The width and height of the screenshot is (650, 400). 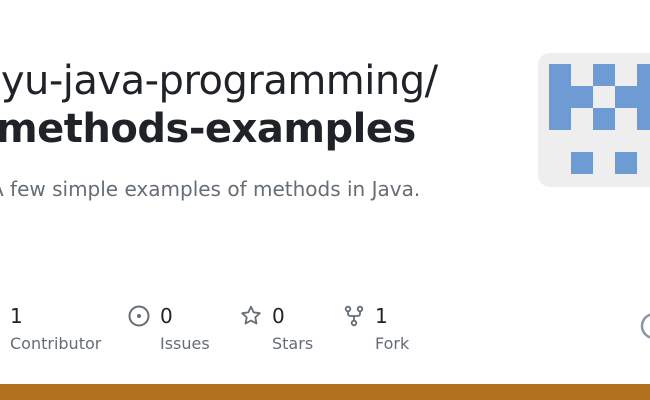 What do you see at coordinates (208, 129) in the screenshot?
I see `repo-name: methods-examples` at bounding box center [208, 129].